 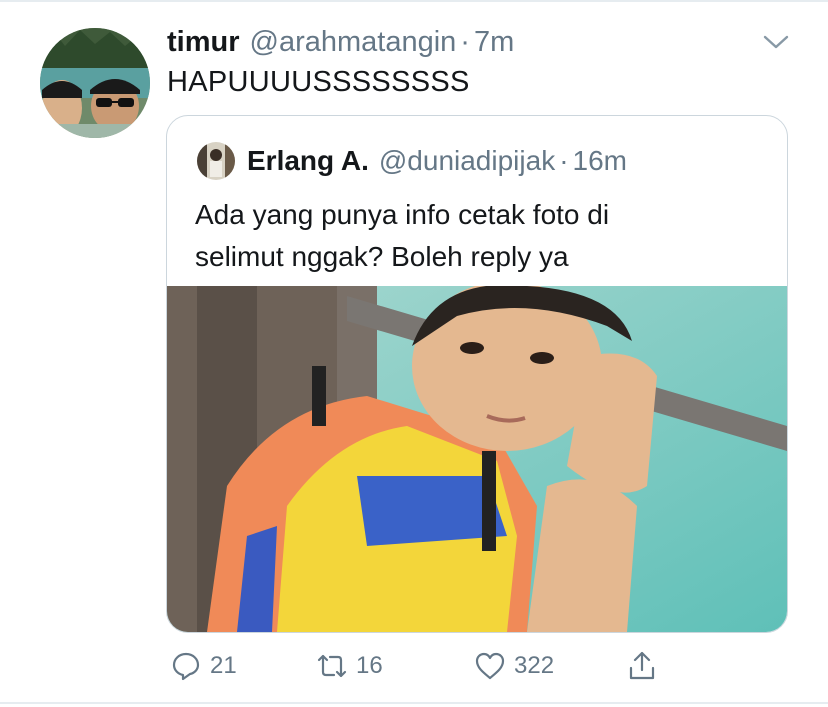 I want to click on quoted-author-handle: @duniadipijak, so click(x=467, y=161).